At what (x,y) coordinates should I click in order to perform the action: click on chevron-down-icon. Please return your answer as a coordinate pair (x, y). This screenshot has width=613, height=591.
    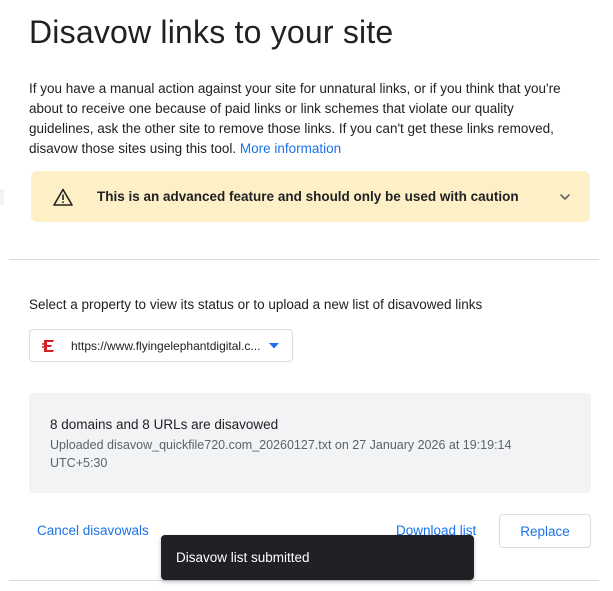
    Looking at the image, I should click on (565, 197).